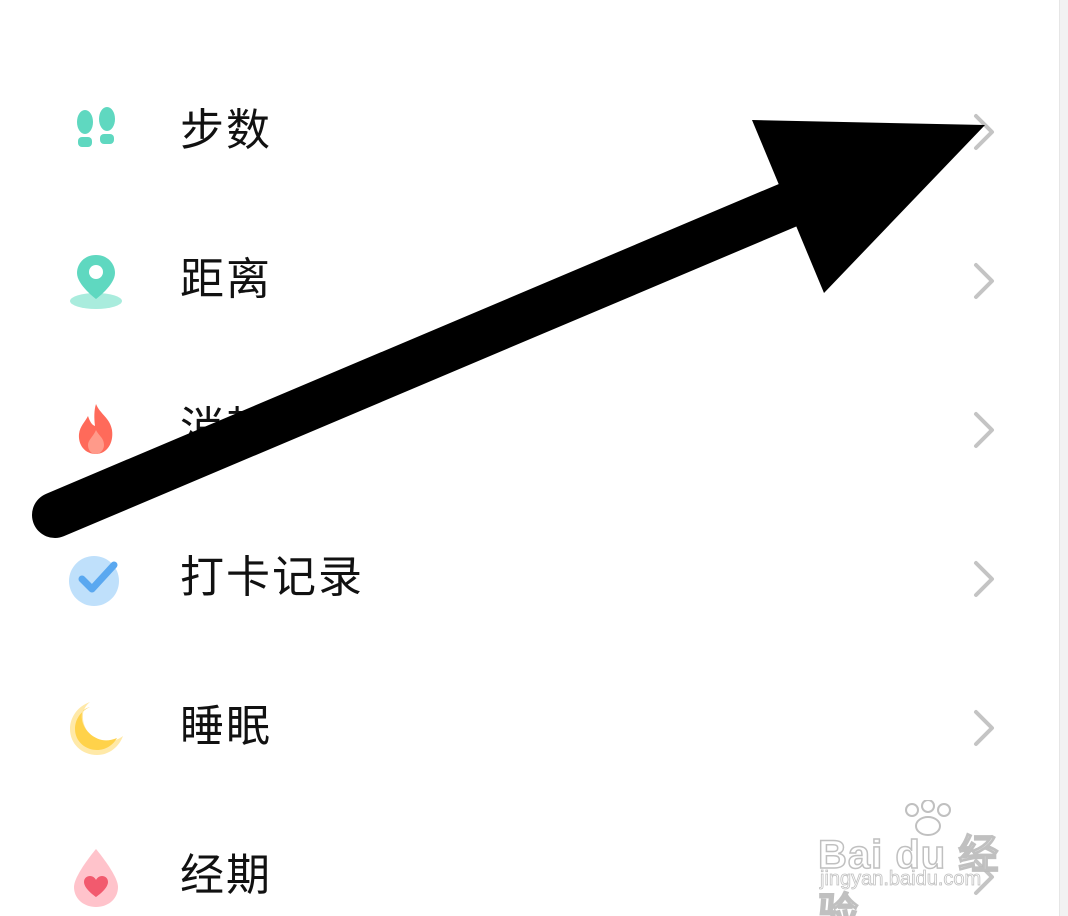  Describe the element at coordinates (226, 279) in the screenshot. I see `list-item-label: 距离` at that location.